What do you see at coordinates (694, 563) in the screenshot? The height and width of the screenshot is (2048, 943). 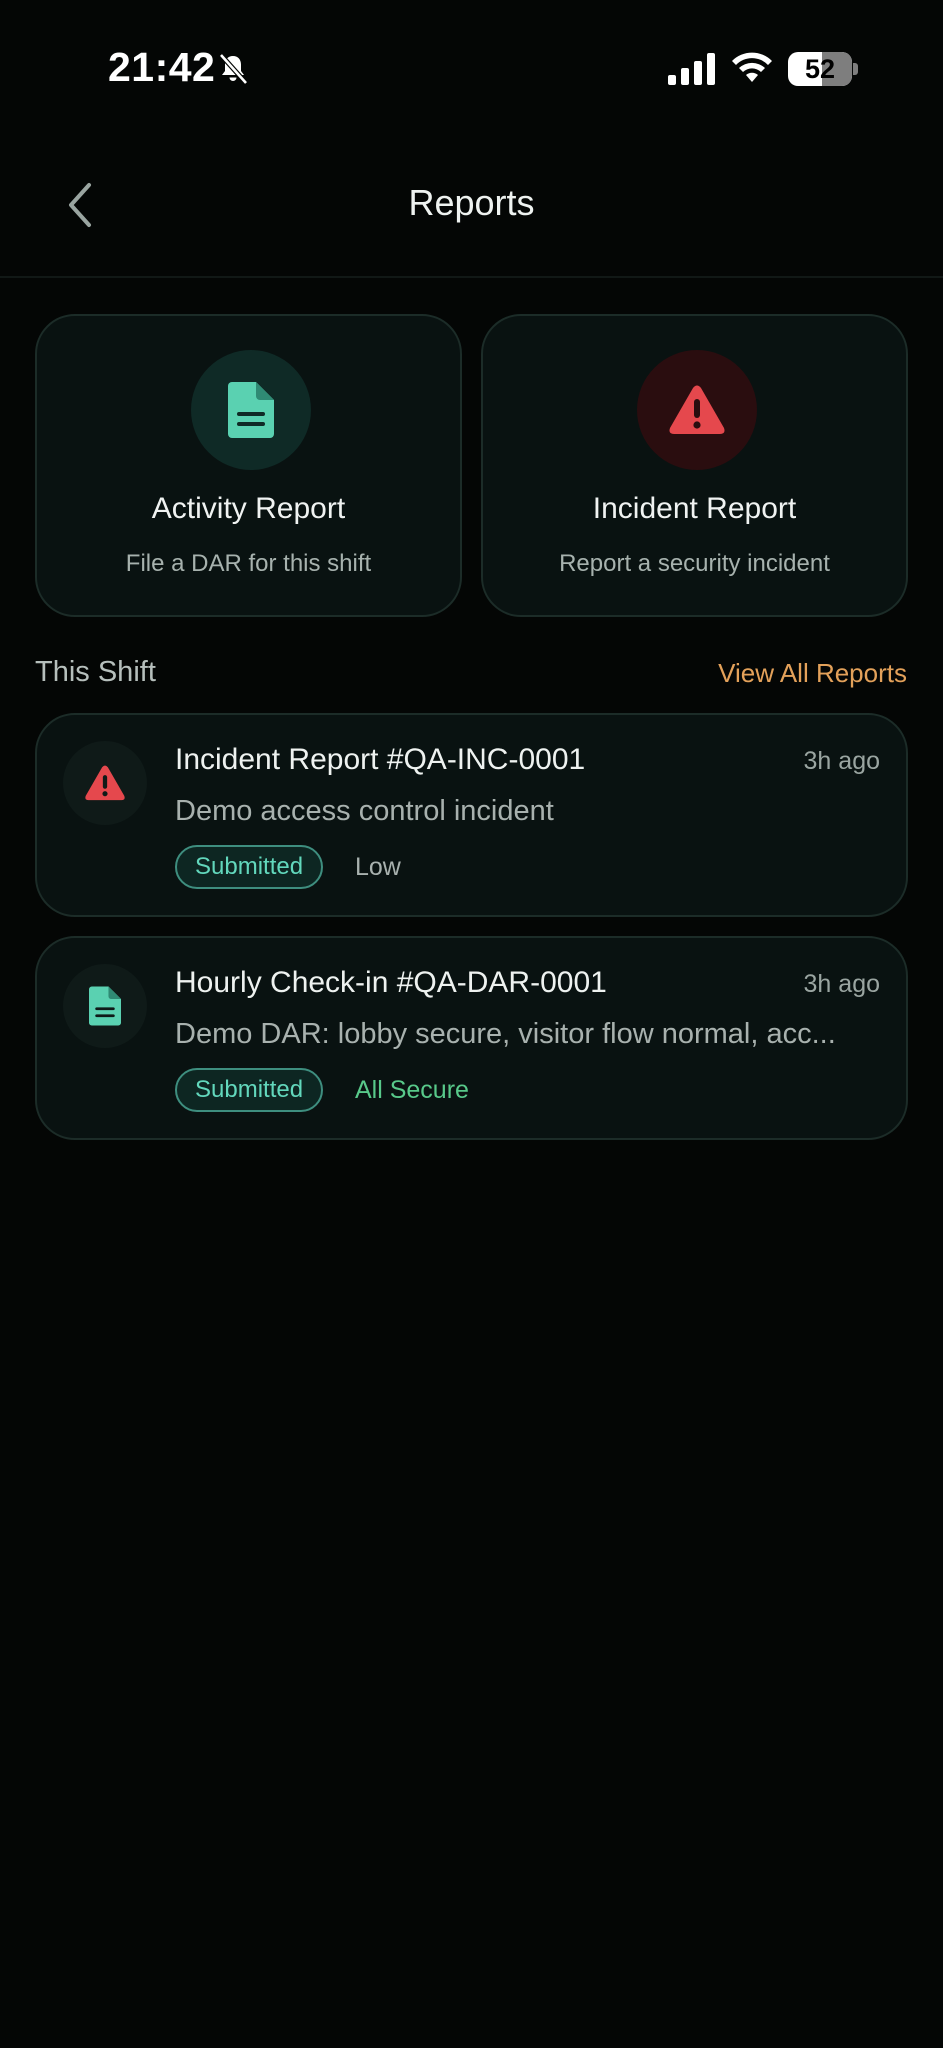 I see `incident-report-subtitle: Report a security incident` at bounding box center [694, 563].